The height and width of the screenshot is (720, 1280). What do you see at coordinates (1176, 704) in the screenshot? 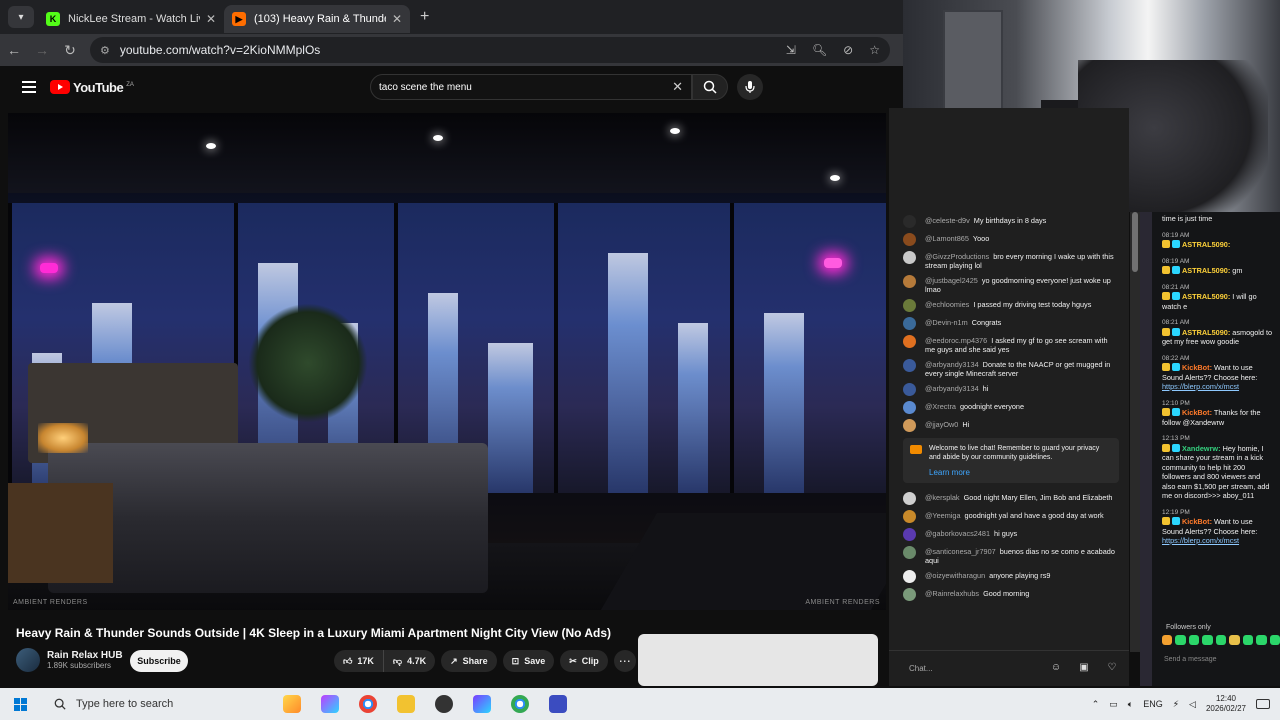
I see `power-icon: ⚡︎` at bounding box center [1176, 704].